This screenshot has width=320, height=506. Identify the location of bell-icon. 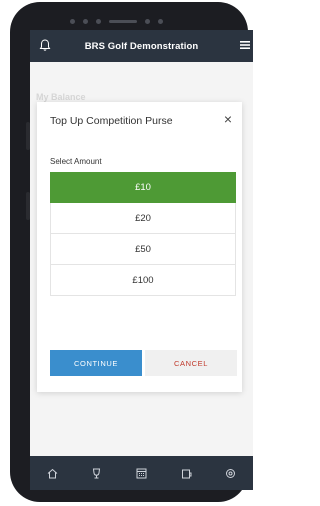
(45, 45).